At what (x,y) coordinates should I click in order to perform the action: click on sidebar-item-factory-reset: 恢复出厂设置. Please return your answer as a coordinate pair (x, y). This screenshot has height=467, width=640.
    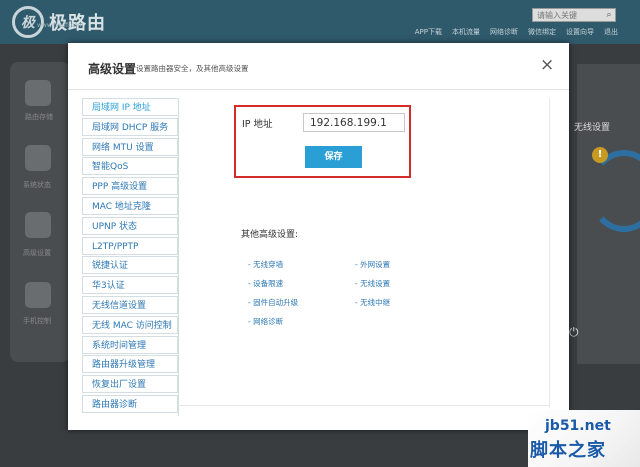
    Looking at the image, I should click on (130, 384).